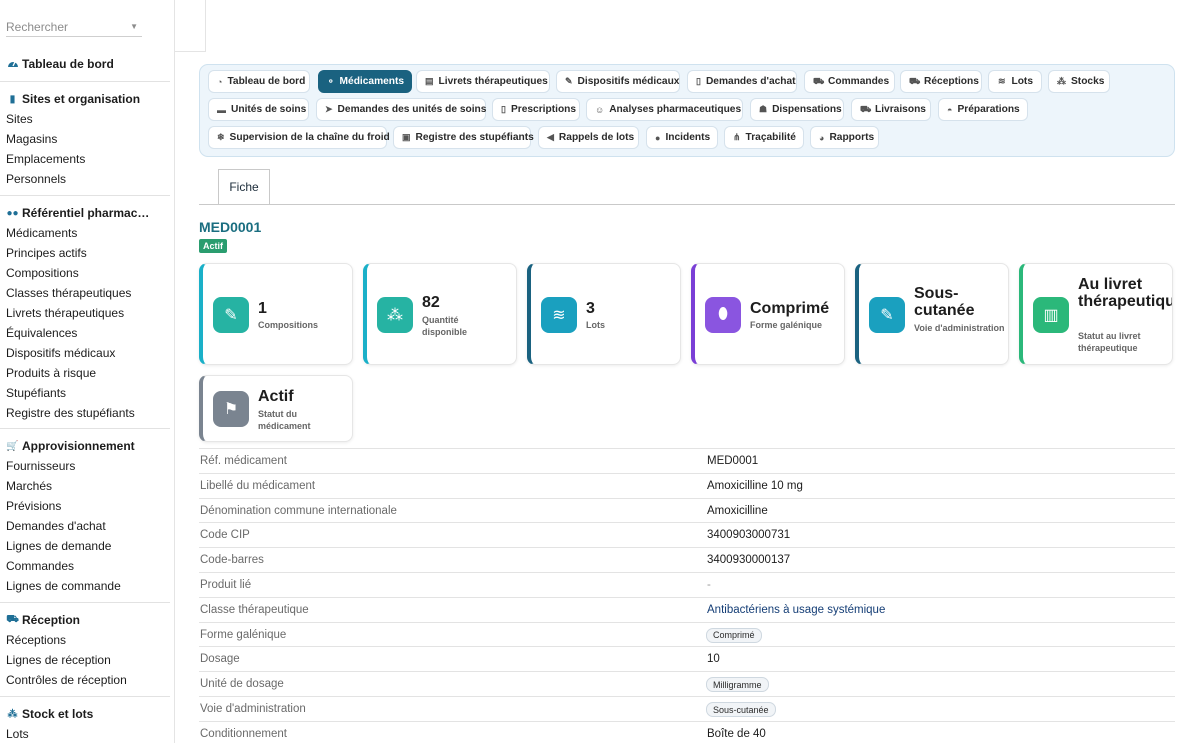  What do you see at coordinates (253, 709) in the screenshot?
I see `field-label: Voie d'administration` at bounding box center [253, 709].